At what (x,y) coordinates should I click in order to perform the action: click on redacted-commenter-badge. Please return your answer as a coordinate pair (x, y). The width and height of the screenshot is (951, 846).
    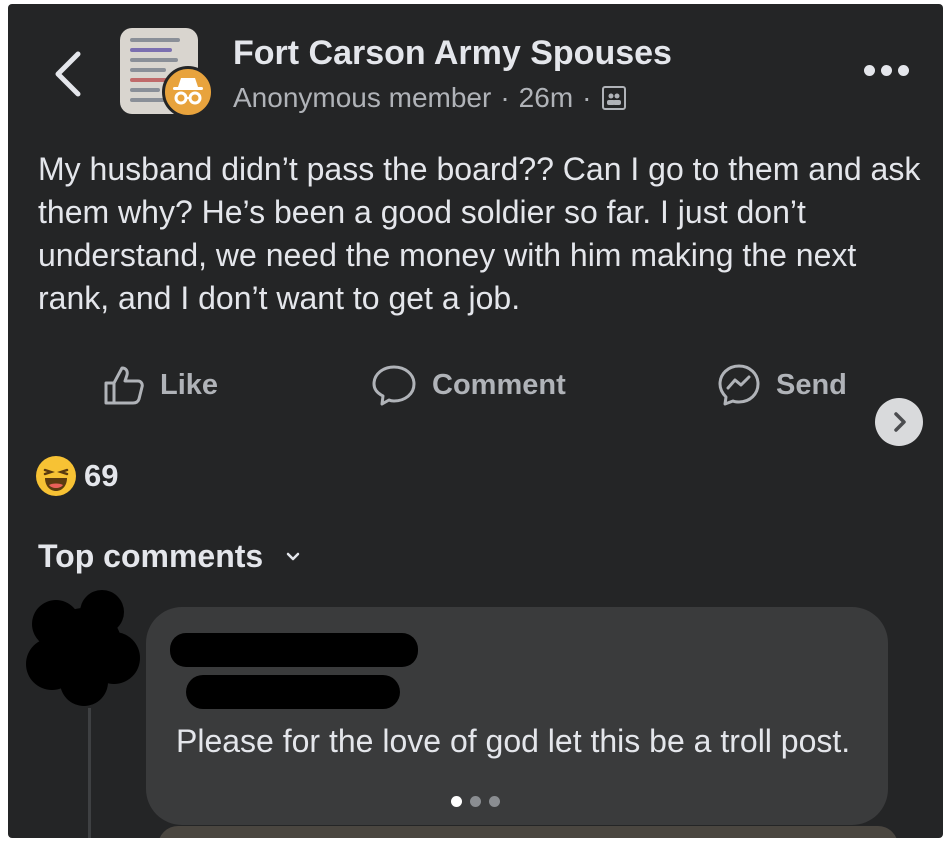
    Looking at the image, I should click on (293, 692).